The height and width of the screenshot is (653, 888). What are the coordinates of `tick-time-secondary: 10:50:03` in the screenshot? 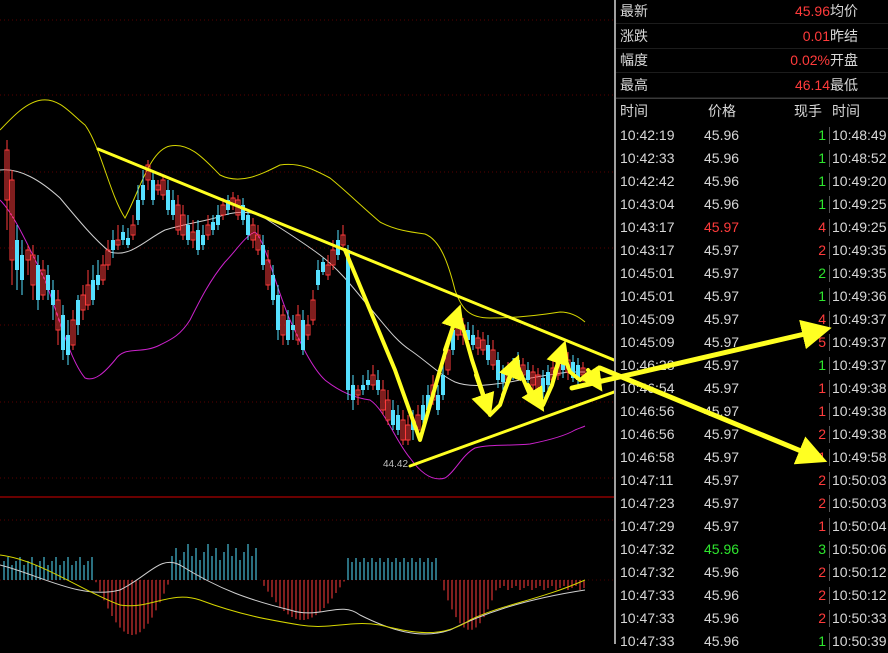 It's located at (859, 480).